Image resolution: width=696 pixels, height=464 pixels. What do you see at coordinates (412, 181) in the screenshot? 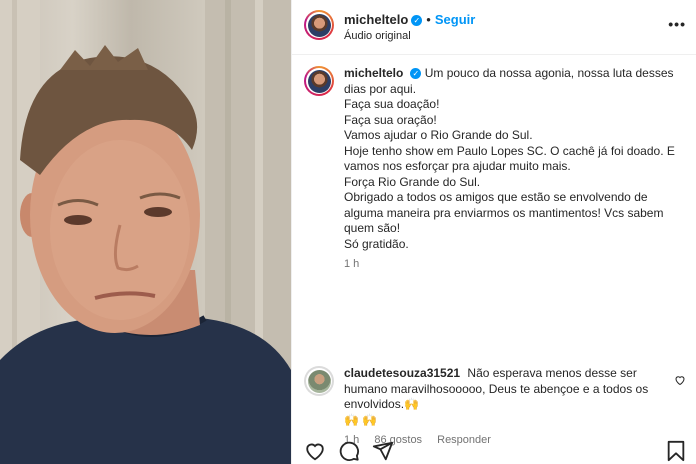
I see `caption-line-6: Força Rio Grande do Sul.` at bounding box center [412, 181].